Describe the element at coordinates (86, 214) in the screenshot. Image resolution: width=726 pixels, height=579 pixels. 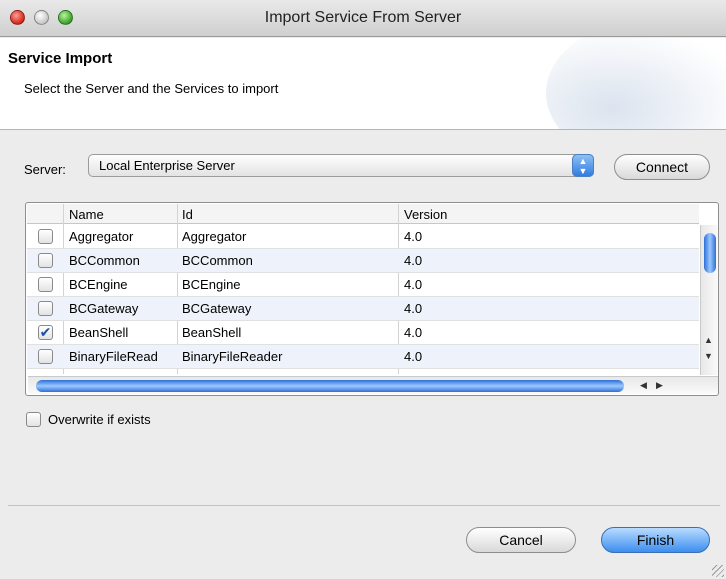
I see `column-header-name: Name` at that location.